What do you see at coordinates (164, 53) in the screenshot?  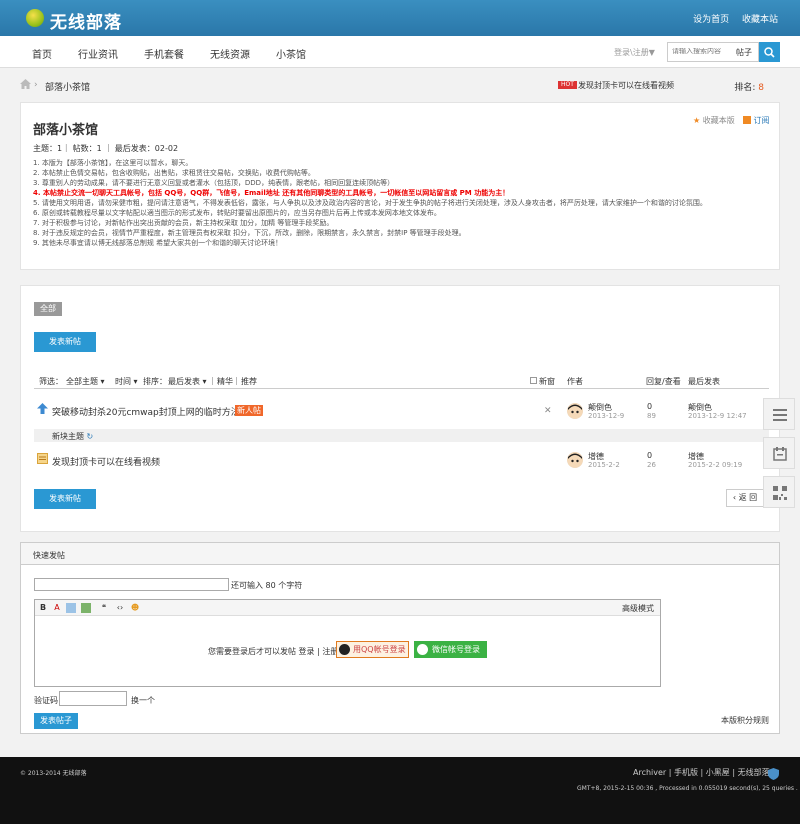 I see `nav-plans: 手机套餐` at bounding box center [164, 53].